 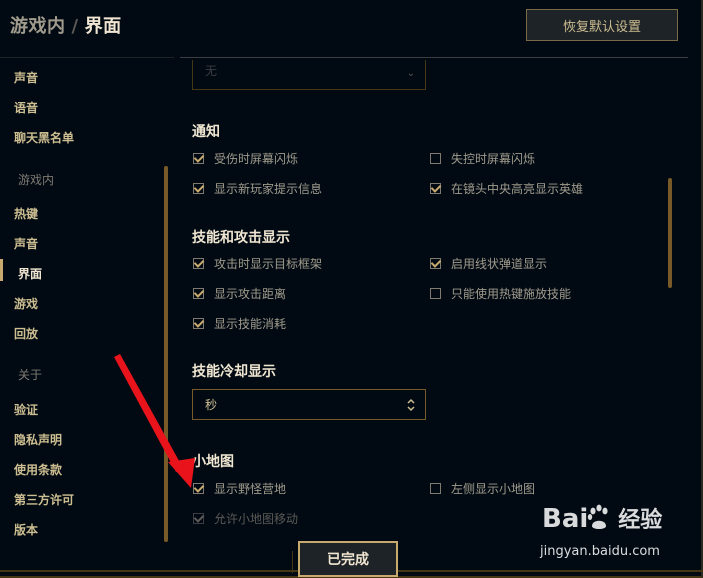 What do you see at coordinates (617, 535) in the screenshot?
I see `watermark: Bai 经验 jingyan.baidu.com` at bounding box center [617, 535].